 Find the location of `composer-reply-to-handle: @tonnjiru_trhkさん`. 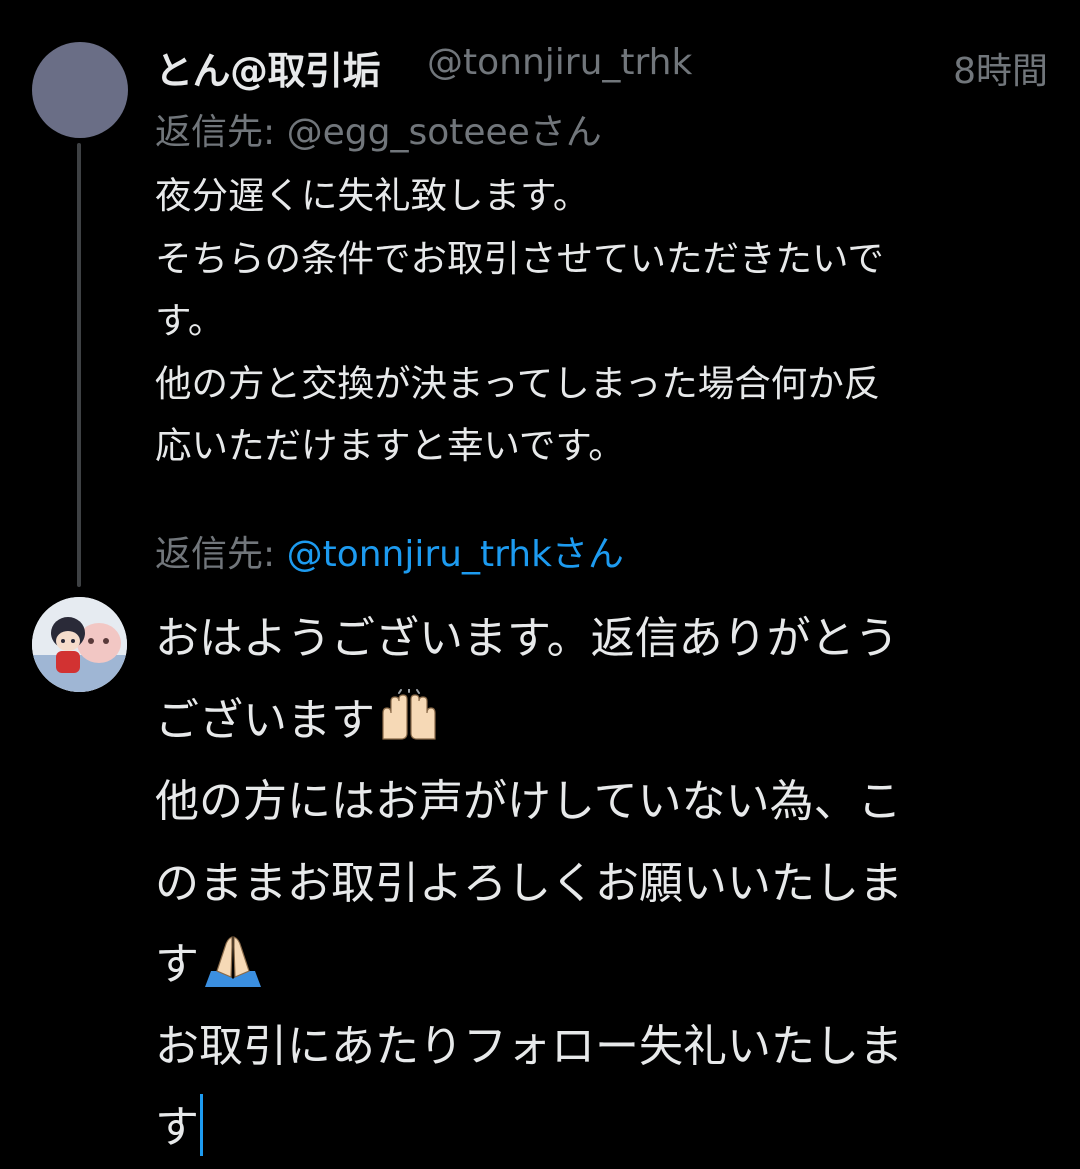

composer-reply-to-handle: @tonnjiru_trhkさん is located at coordinates (455, 554).